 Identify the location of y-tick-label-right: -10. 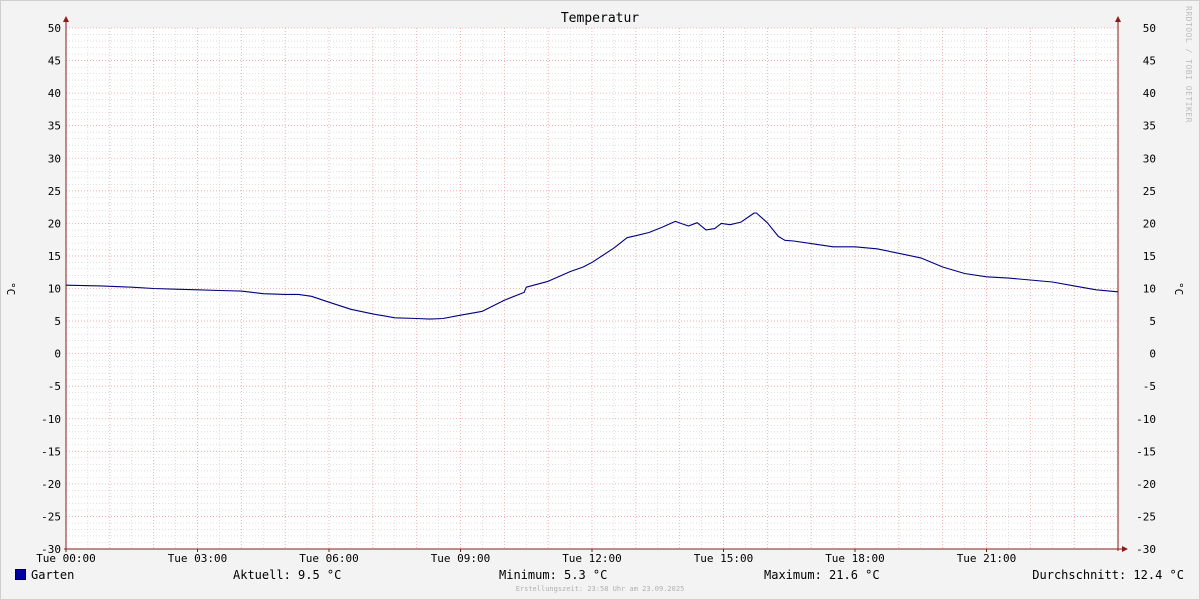
(1146, 419).